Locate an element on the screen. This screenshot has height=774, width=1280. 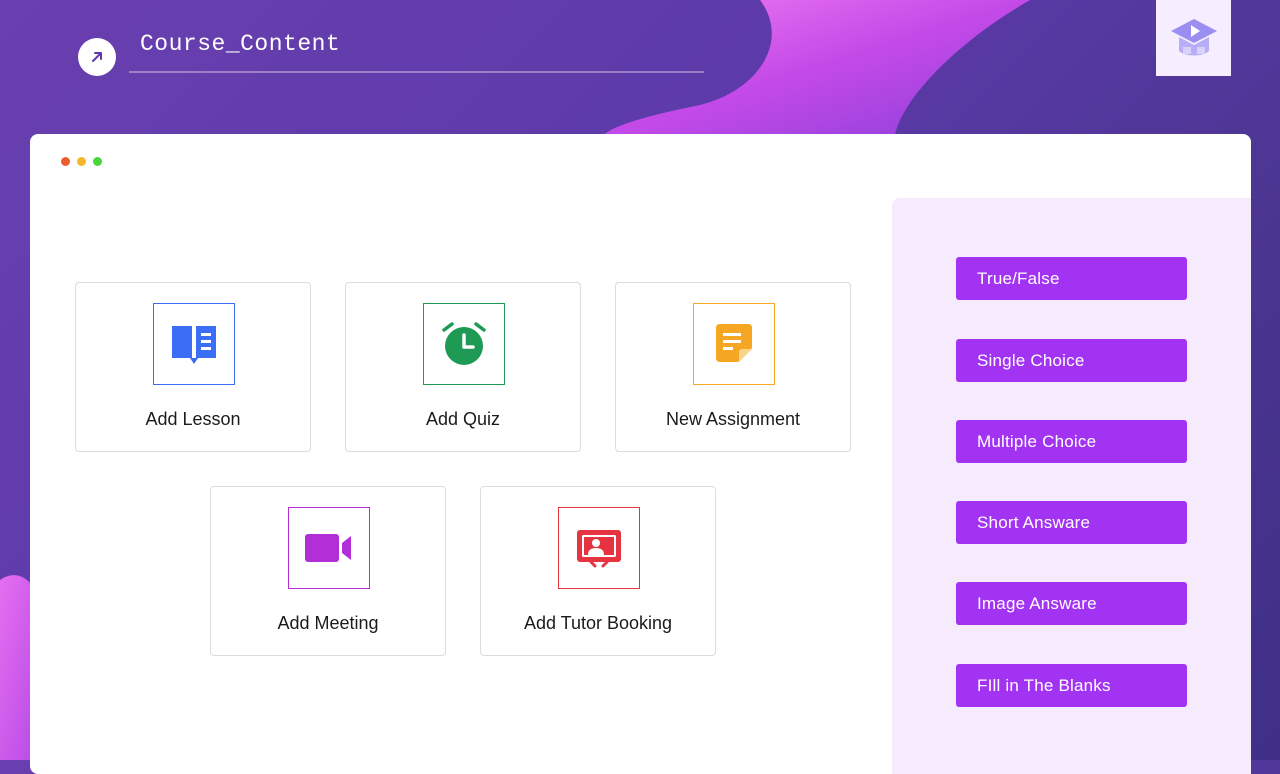
assignment-icon-frame is located at coordinates (734, 344).